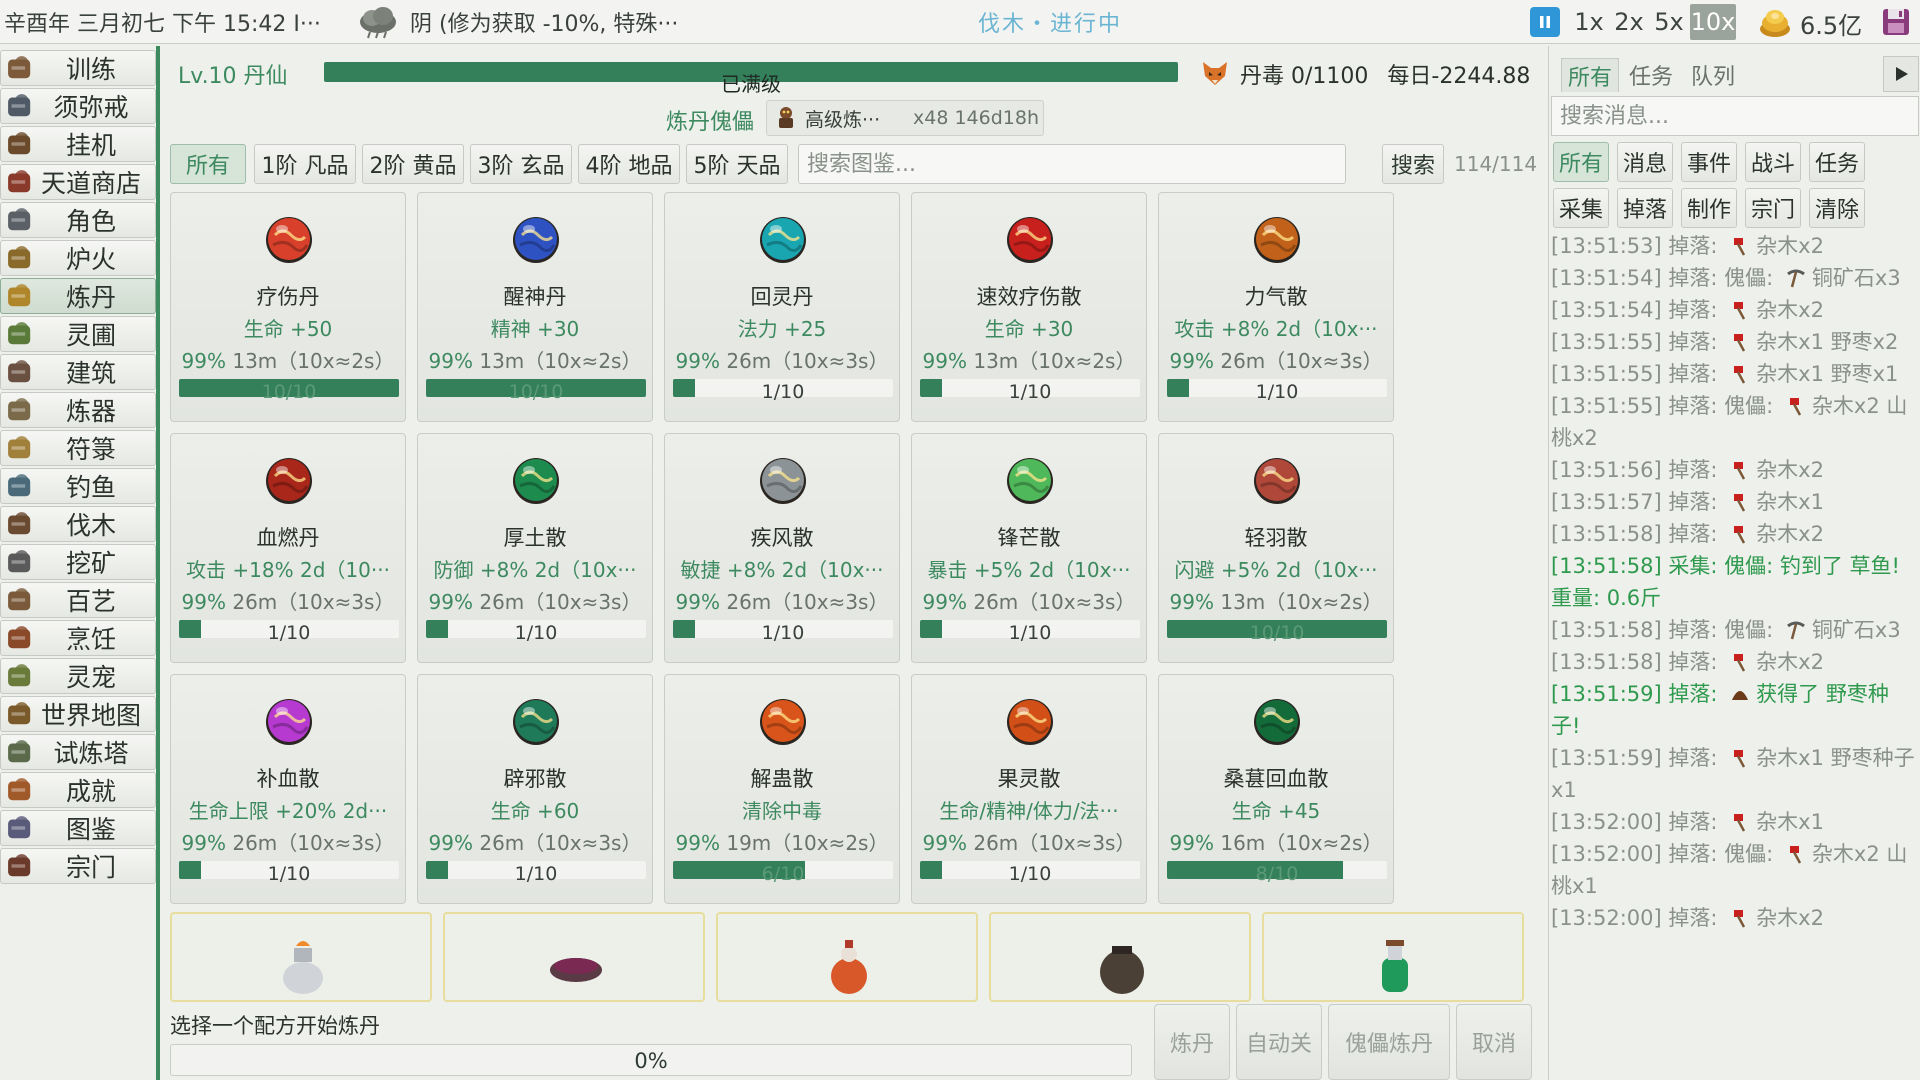 The width and height of the screenshot is (1920, 1080). Describe the element at coordinates (521, 164) in the screenshot. I see `tier-tab-3: 3阶 玄品` at that location.